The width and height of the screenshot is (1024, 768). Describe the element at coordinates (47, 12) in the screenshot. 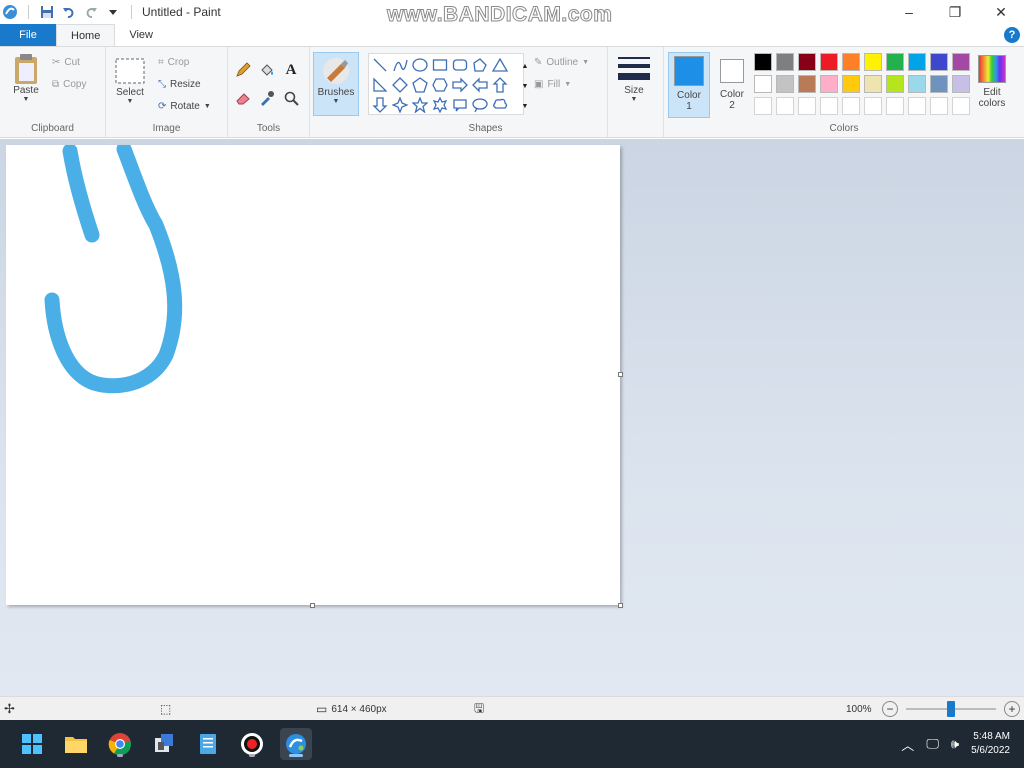

I see `save-icon` at that location.